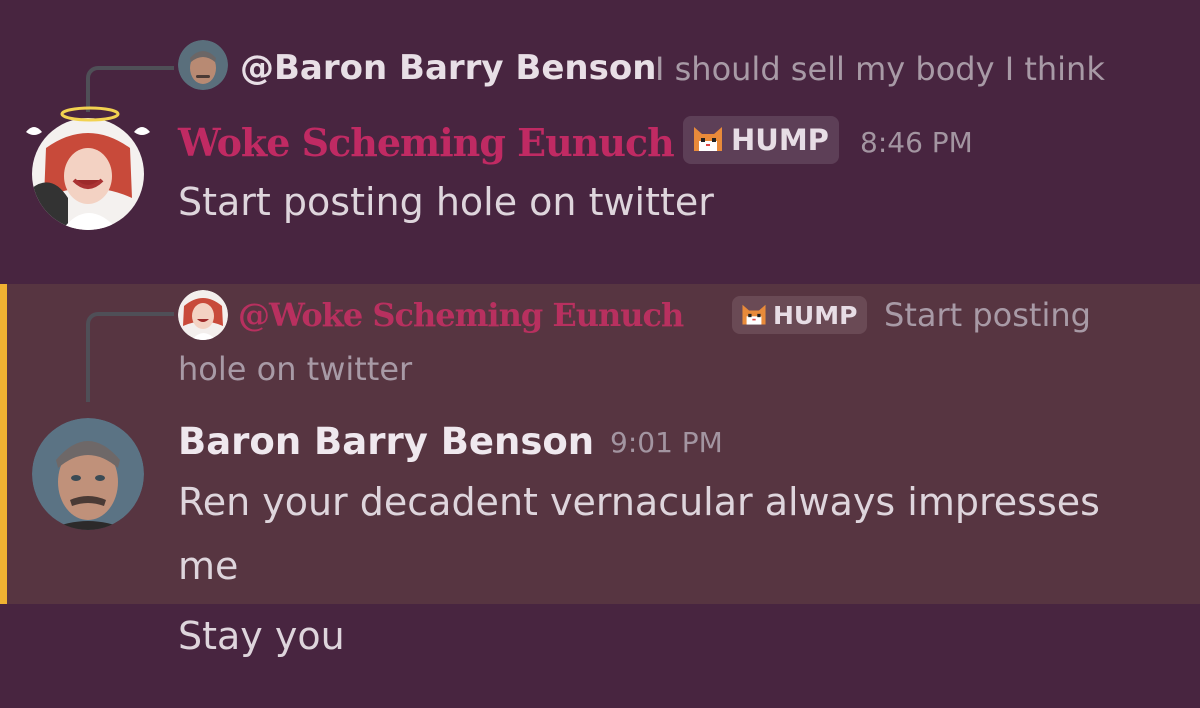 The height and width of the screenshot is (708, 1200). Describe the element at coordinates (600, 656) in the screenshot. I see `message-3: Stay you` at that location.